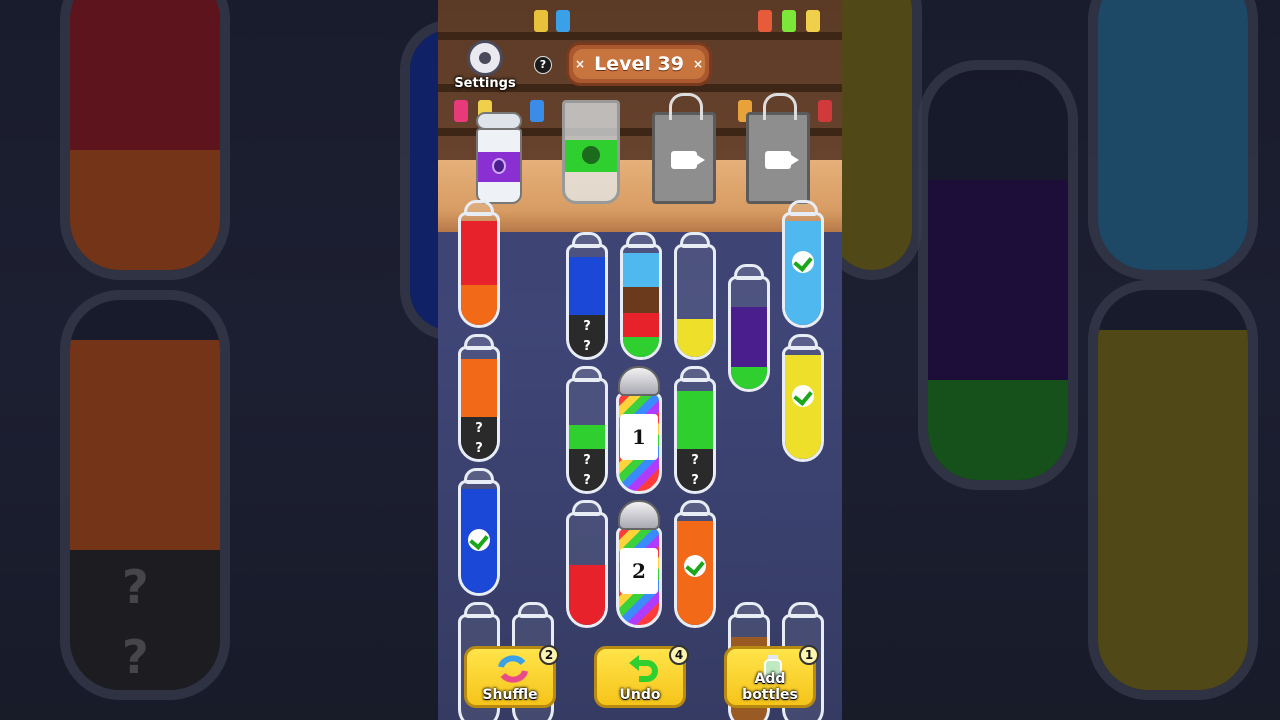 This screenshot has width=1280, height=720. I want to click on level-banner: Level 39 × ×, so click(639, 64).